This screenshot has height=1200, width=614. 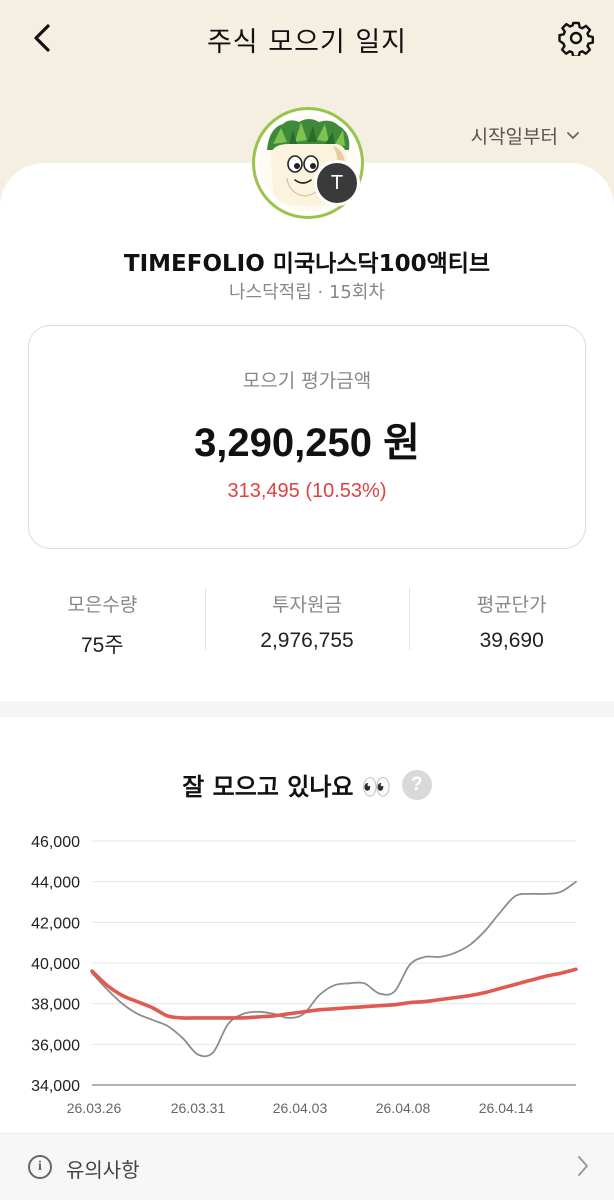 What do you see at coordinates (334, 993) in the screenshot?
I see `average-price-line` at bounding box center [334, 993].